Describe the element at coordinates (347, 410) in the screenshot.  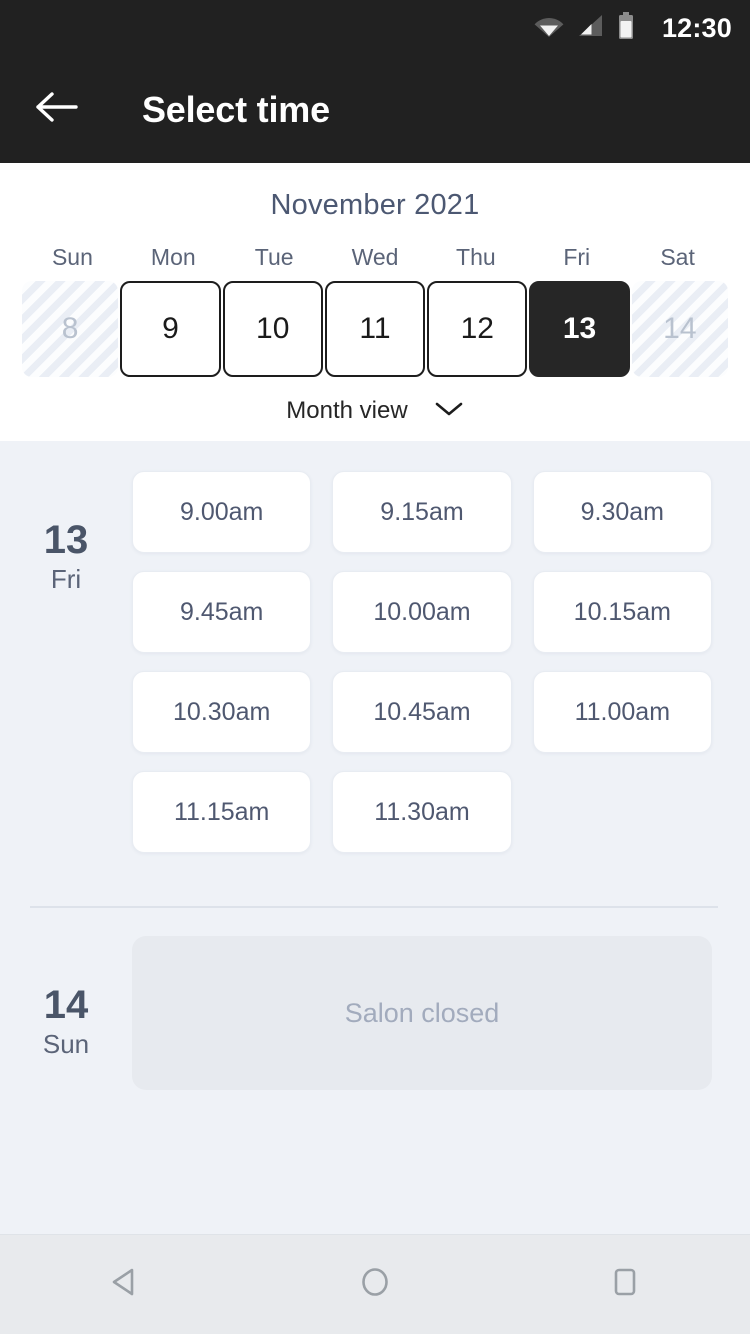
I see `month-view-label: Month view` at that location.